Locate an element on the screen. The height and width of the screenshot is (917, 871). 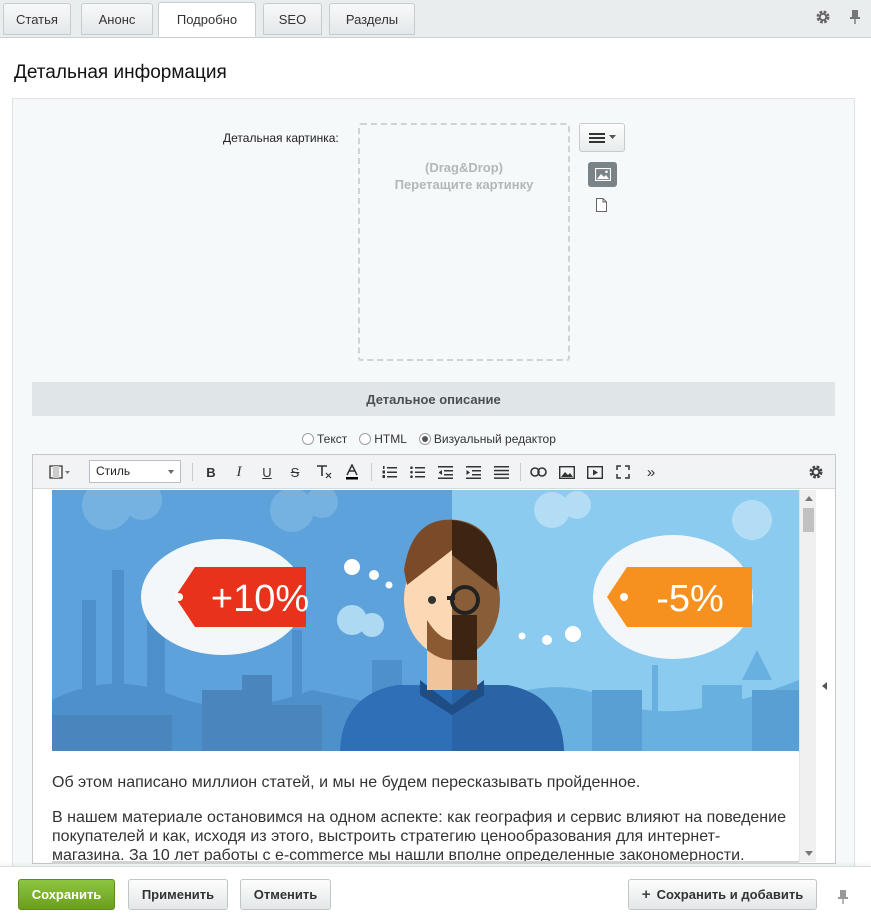
align-icon is located at coordinates (501, 472).